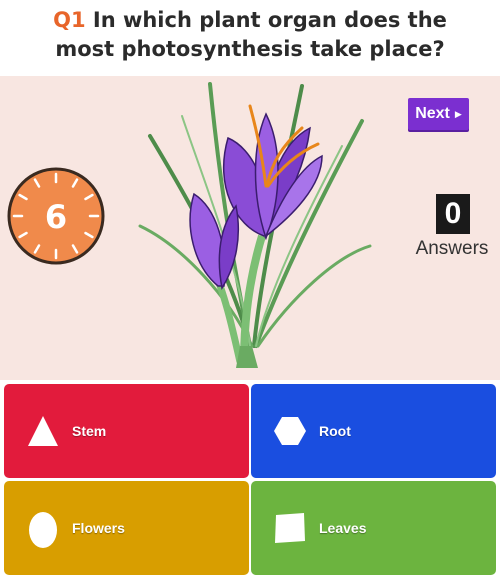 The height and width of the screenshot is (581, 500). Describe the element at coordinates (343, 528) in the screenshot. I see `answer-option-label: Leaves` at that location.